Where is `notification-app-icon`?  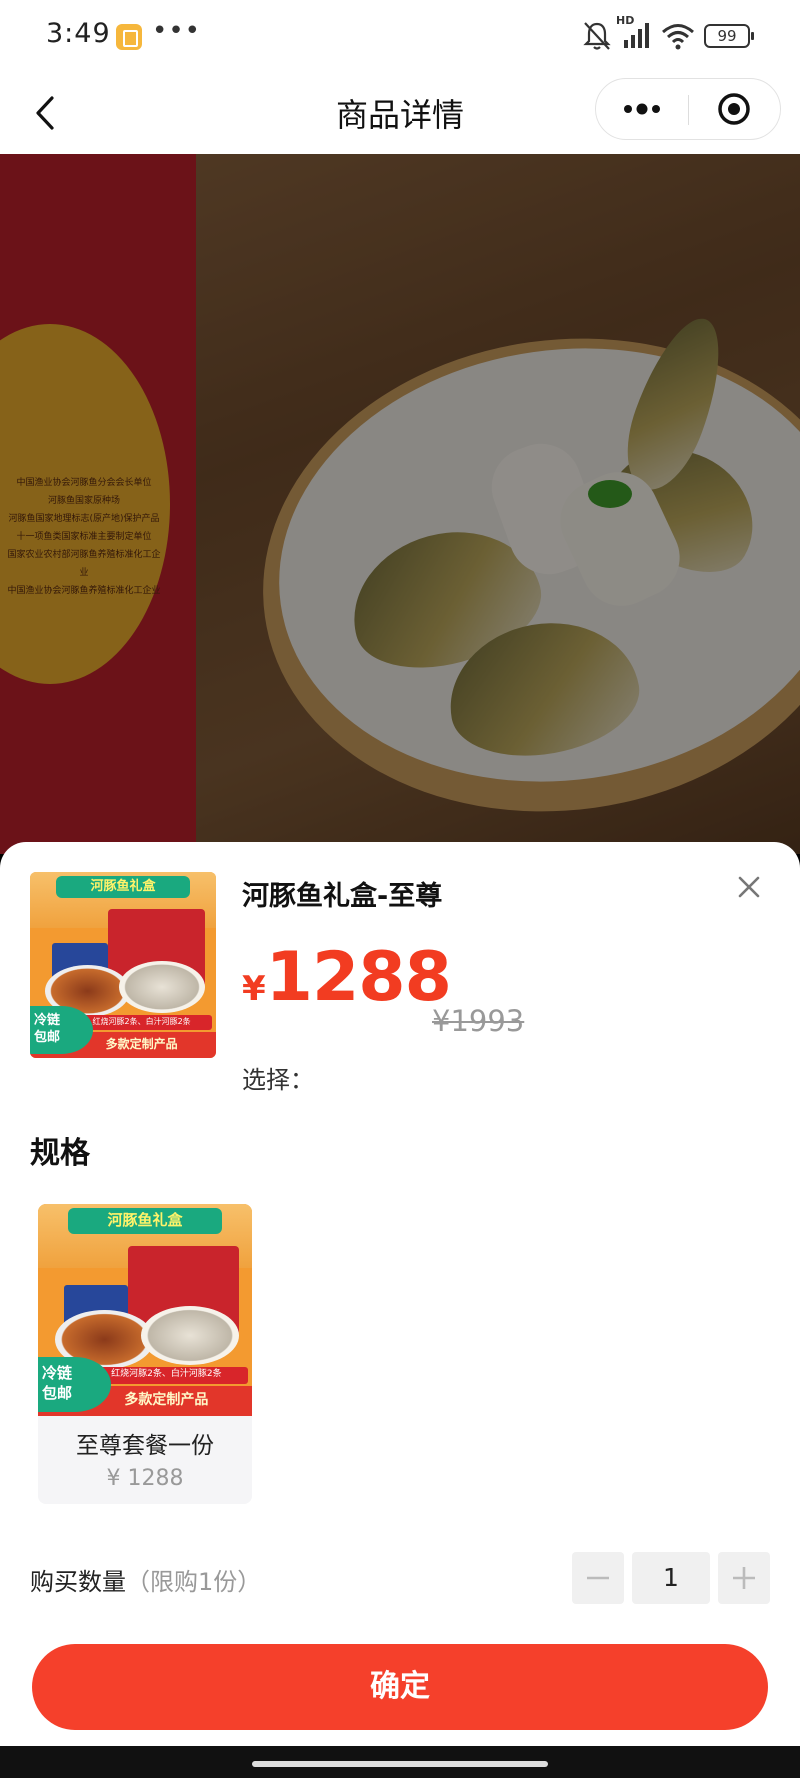
notification-app-icon is located at coordinates (129, 37).